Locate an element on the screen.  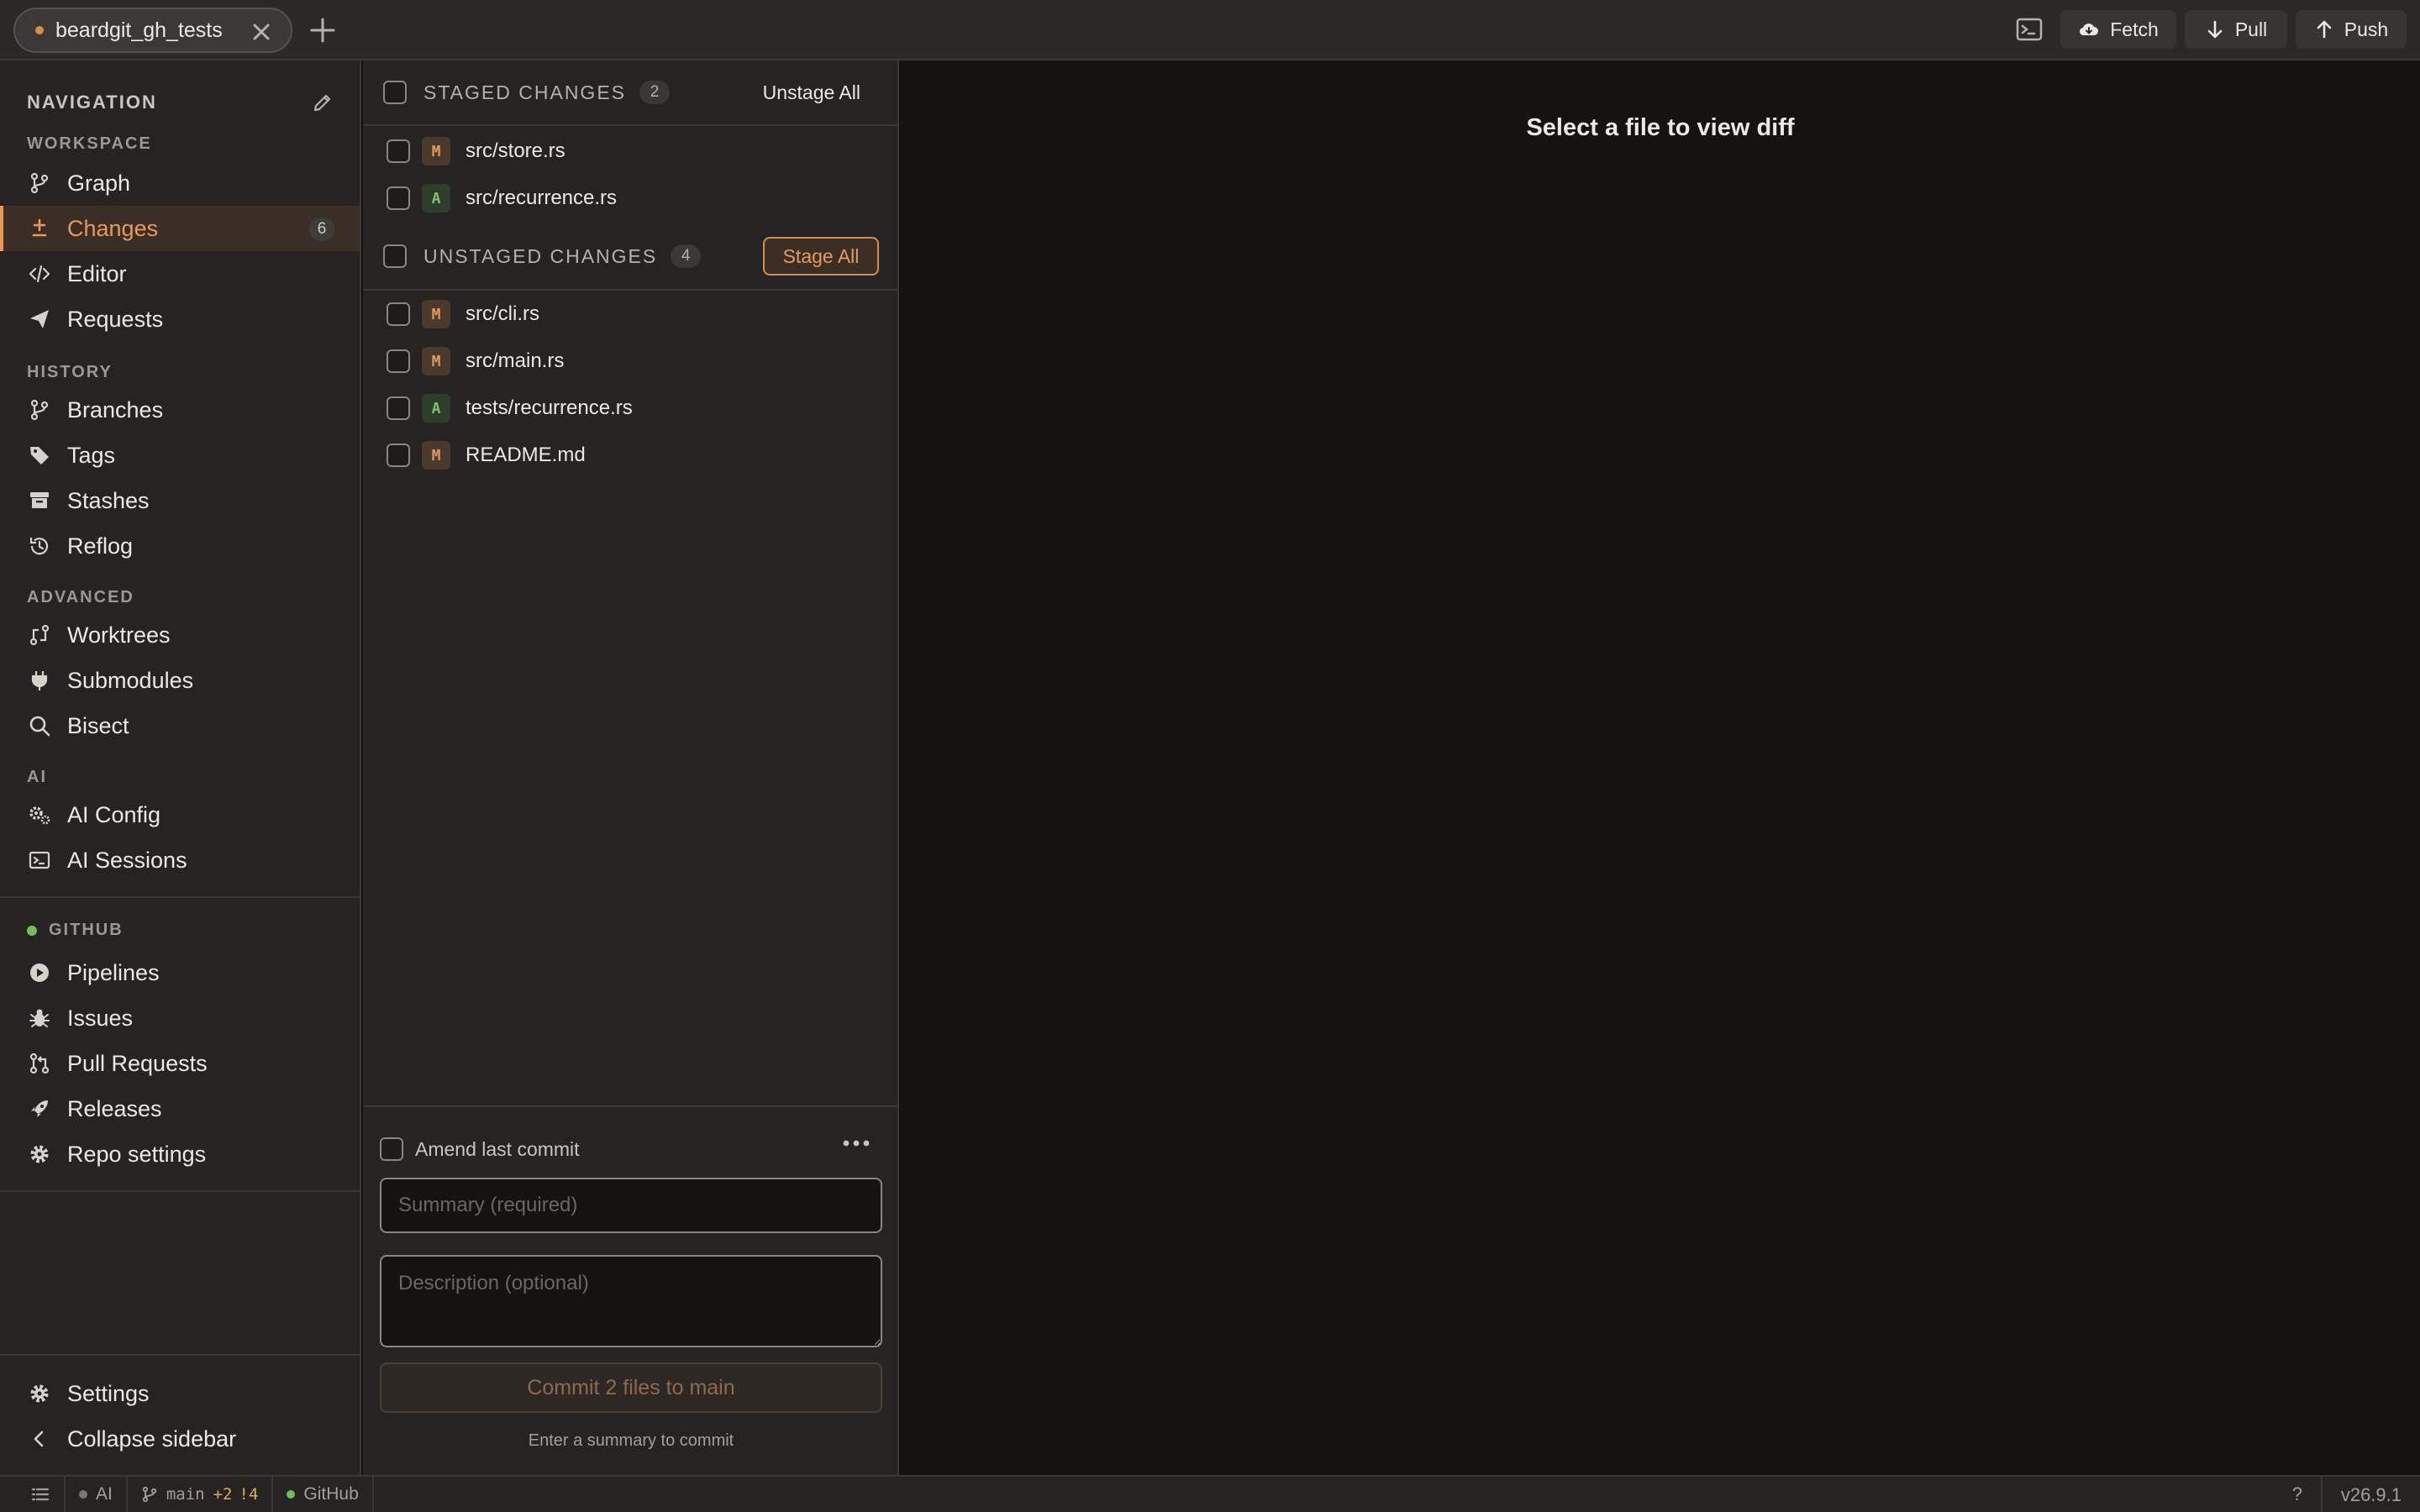
sidebar-item-tags: Tags is located at coordinates (180, 455).